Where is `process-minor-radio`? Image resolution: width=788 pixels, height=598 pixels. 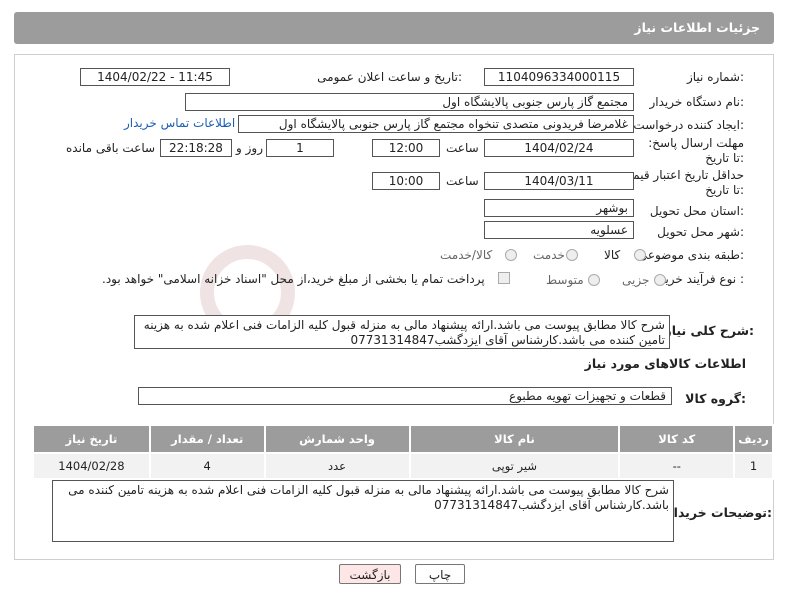
process-minor-radio is located at coordinates (660, 280).